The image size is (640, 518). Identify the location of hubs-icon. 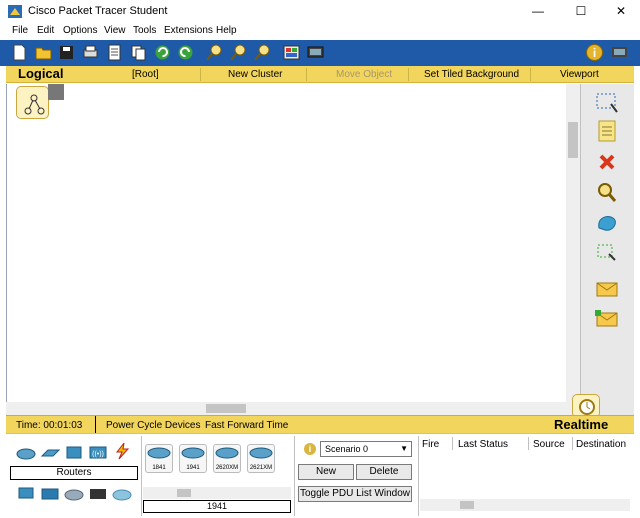
(74, 452).